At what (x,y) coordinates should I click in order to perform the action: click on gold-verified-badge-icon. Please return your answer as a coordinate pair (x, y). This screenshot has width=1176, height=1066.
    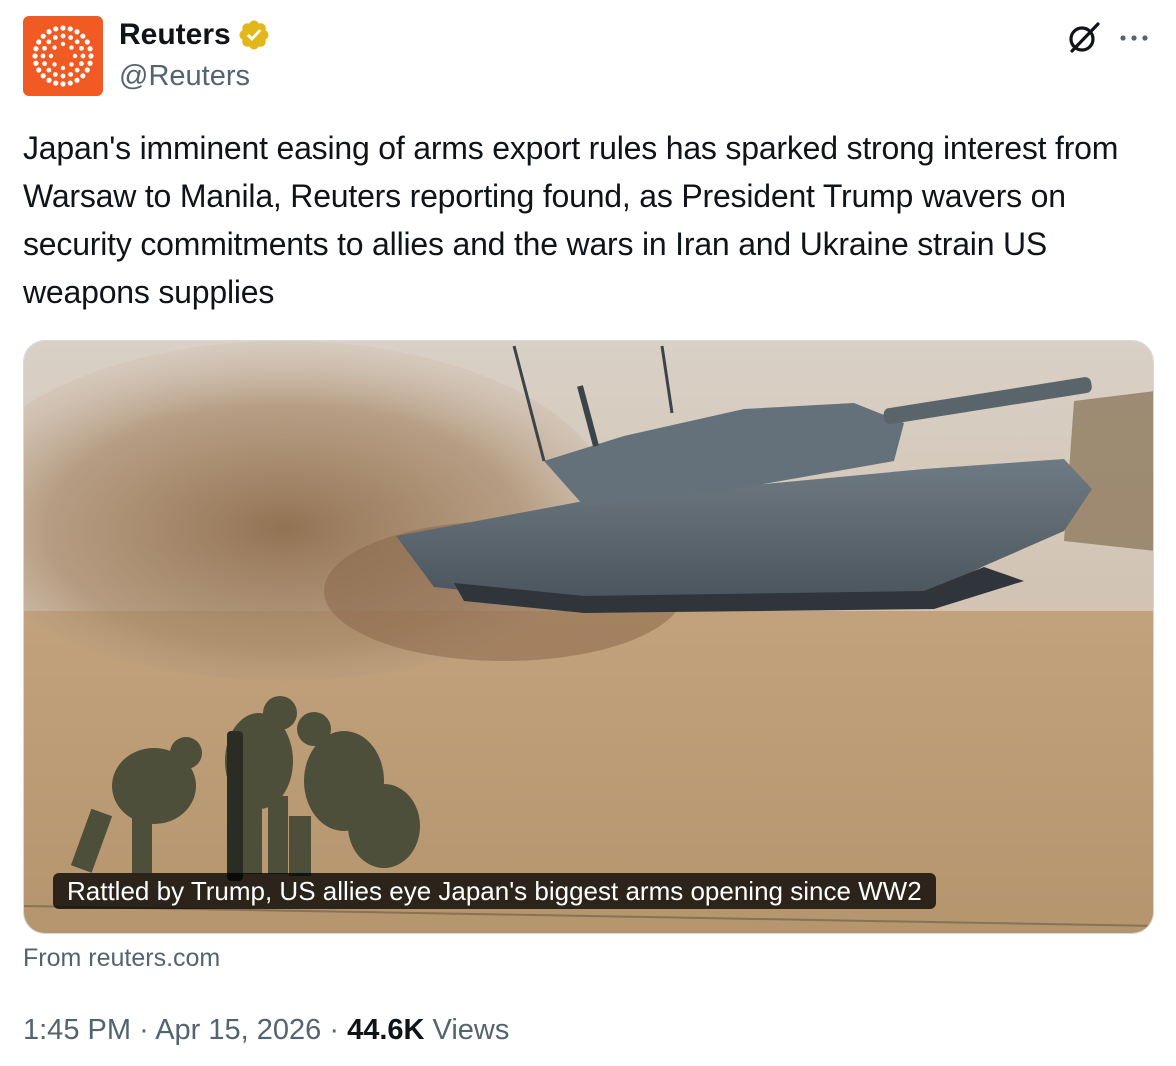
    Looking at the image, I should click on (254, 35).